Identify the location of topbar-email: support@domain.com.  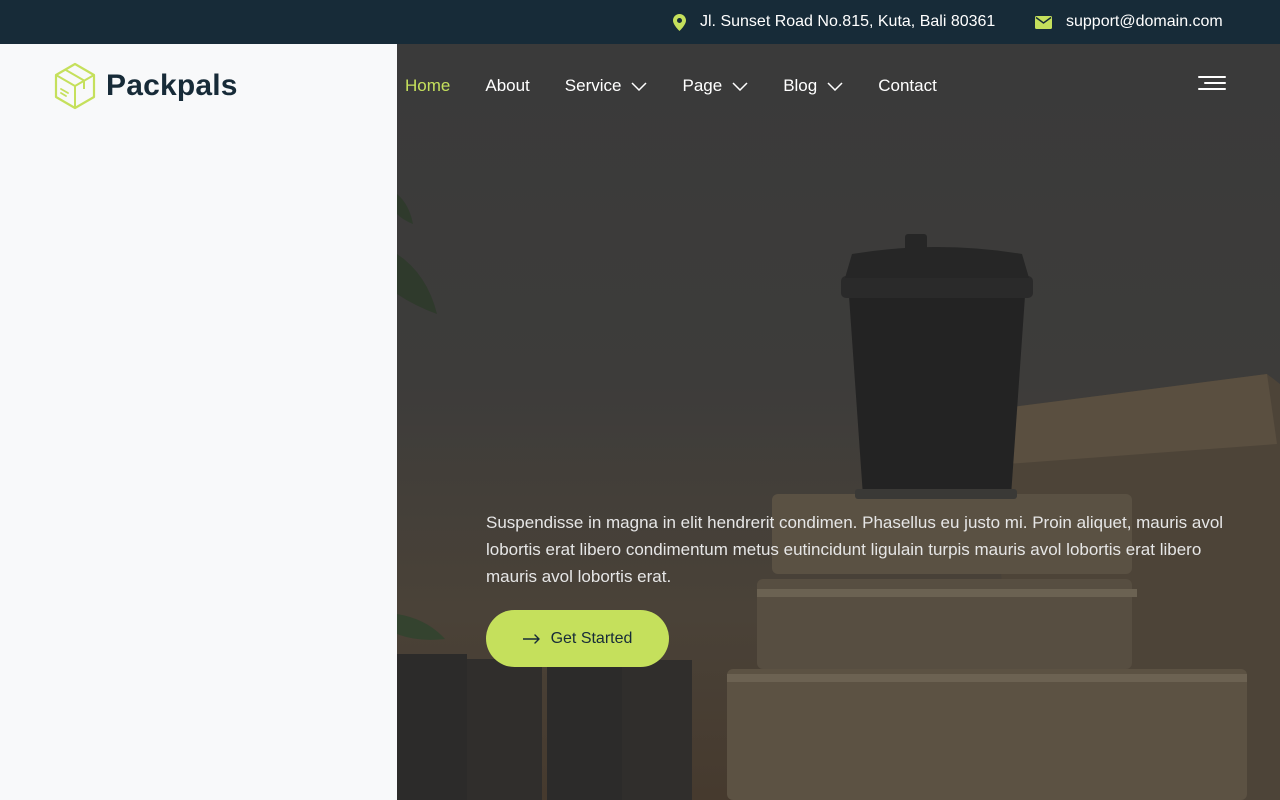
(1129, 22).